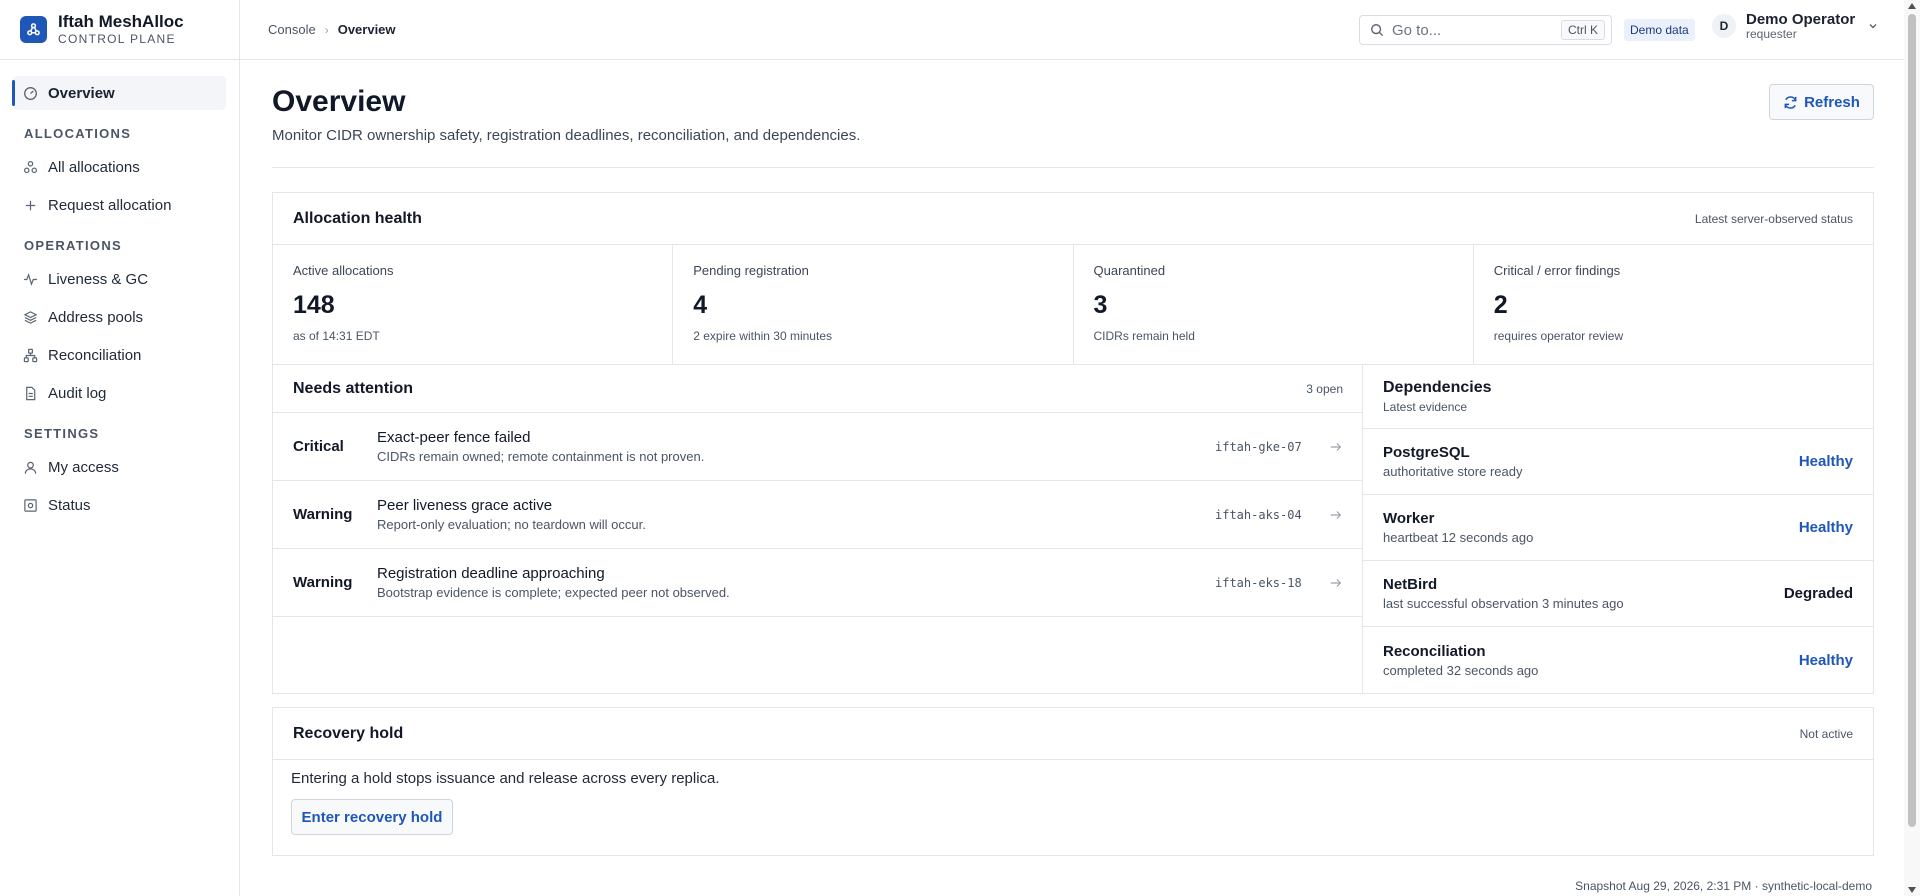  What do you see at coordinates (1659, 30) in the screenshot?
I see `demo-data-badge: Demo data` at bounding box center [1659, 30].